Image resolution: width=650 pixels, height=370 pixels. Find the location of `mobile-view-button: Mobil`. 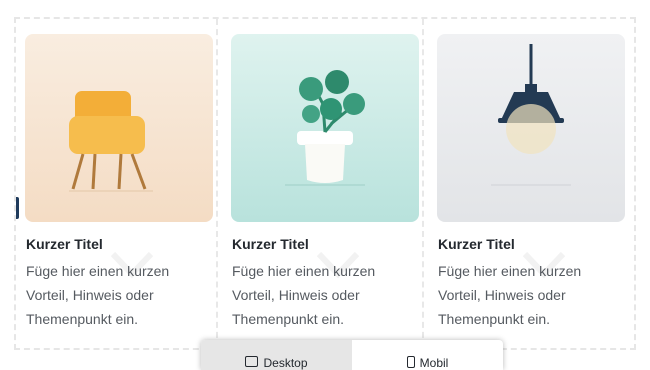

mobile-view-button: Mobil is located at coordinates (427, 355).